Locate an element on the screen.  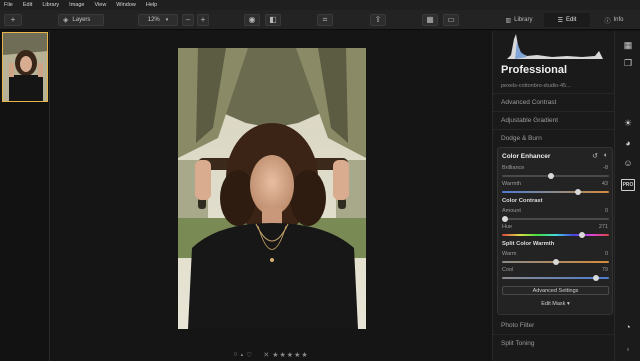
zoom-out-button: – is located at coordinates (188, 20).